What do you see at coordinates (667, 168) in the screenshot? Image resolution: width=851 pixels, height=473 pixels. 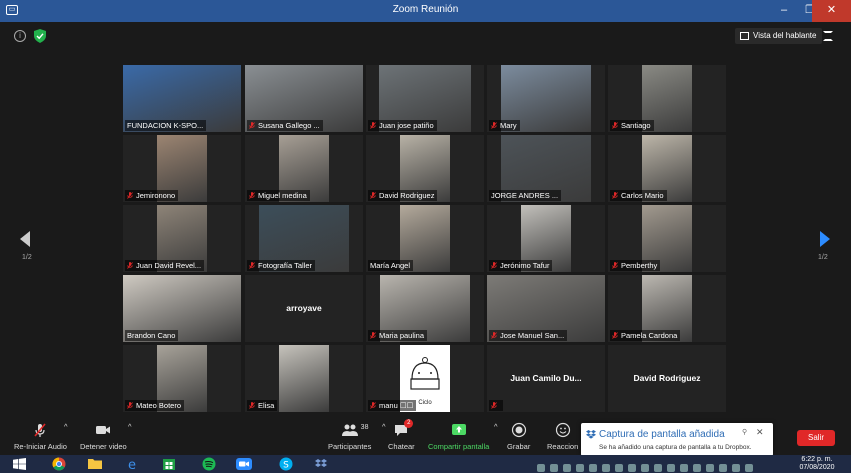 I see `participant-tile: Carlos Mario` at bounding box center [667, 168].